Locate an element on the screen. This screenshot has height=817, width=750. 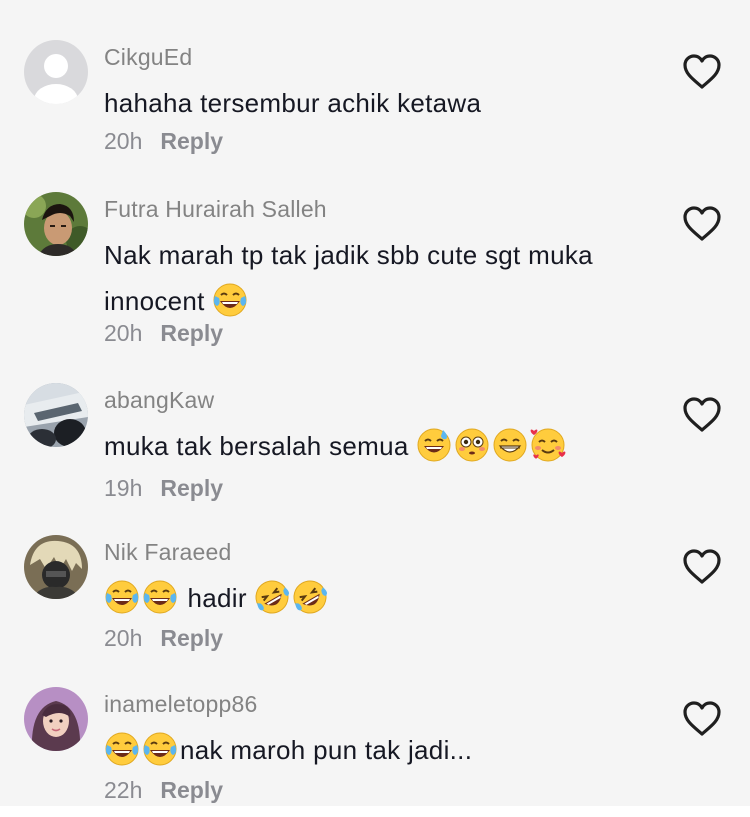
smiling-face-with-hearts-emoji-icon is located at coordinates (548, 445).